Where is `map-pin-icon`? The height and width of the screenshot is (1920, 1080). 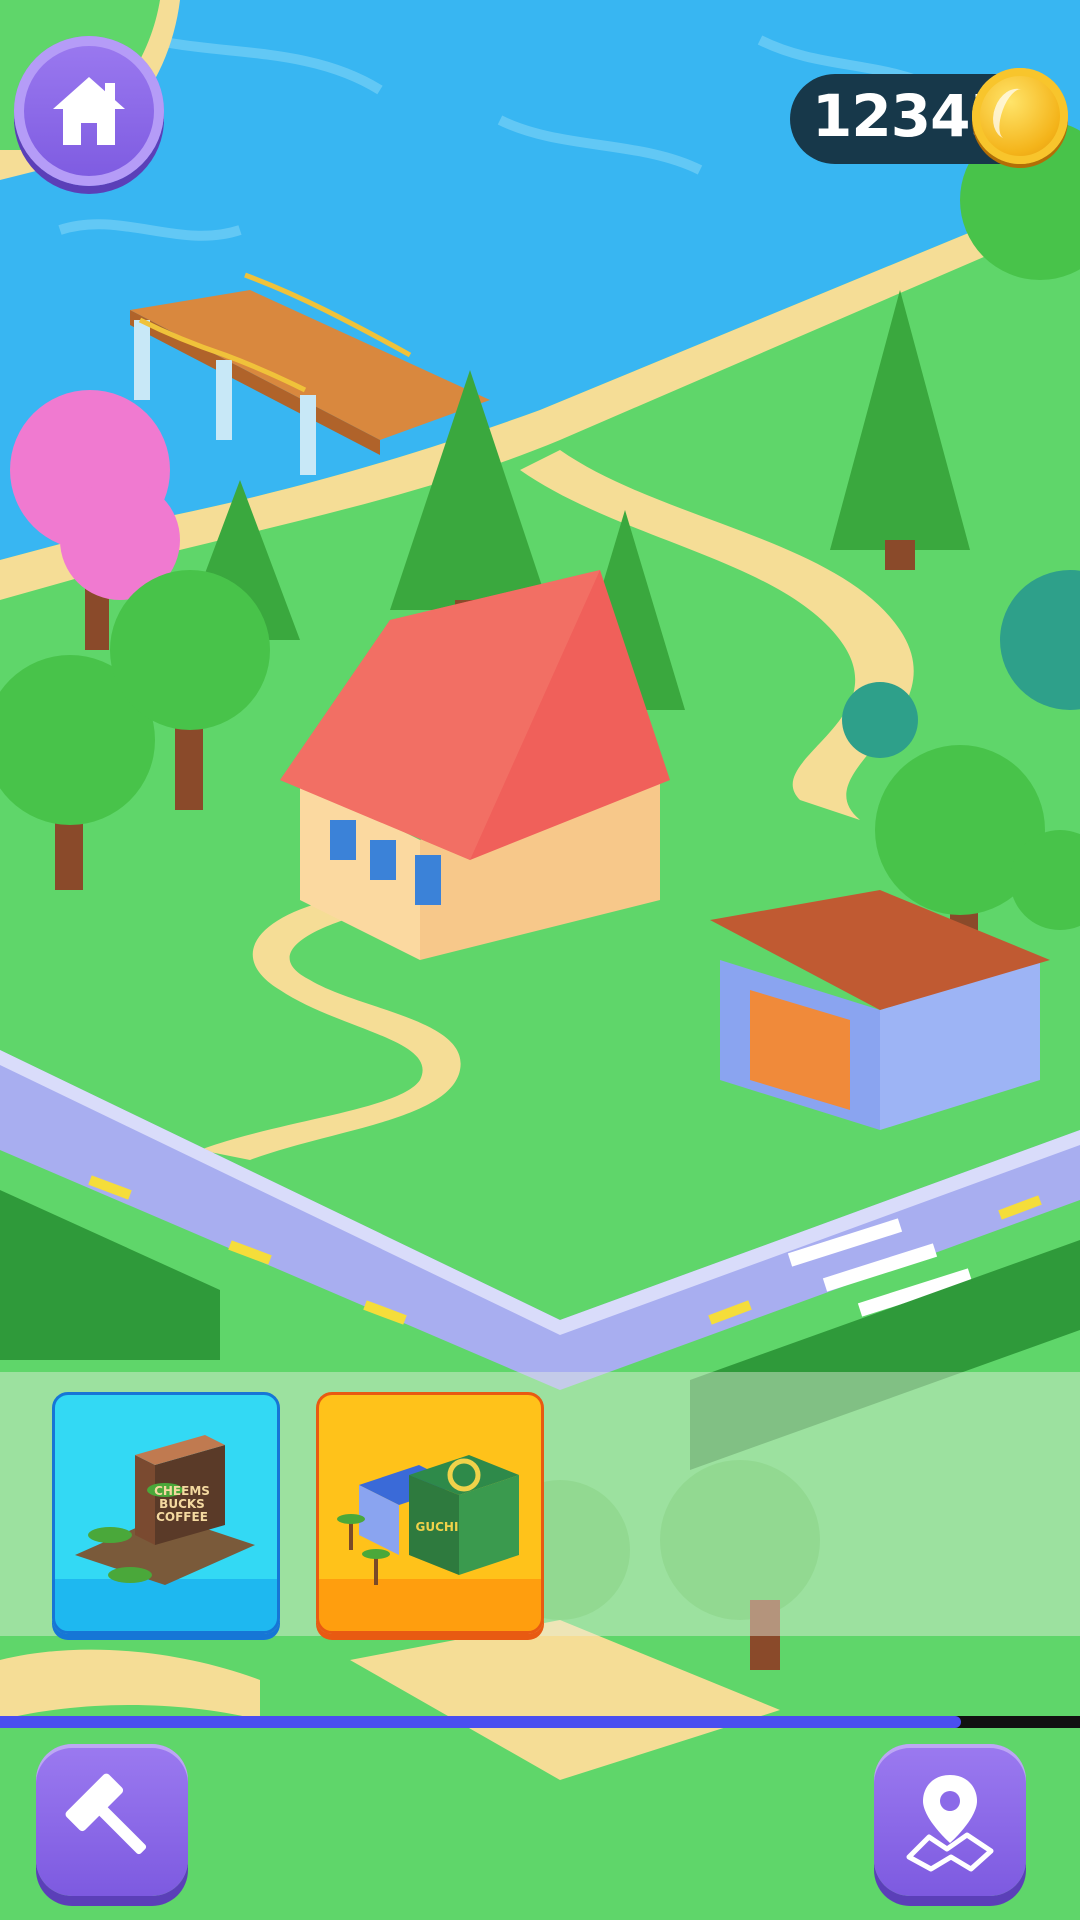 map-pin-icon is located at coordinates (950, 1823).